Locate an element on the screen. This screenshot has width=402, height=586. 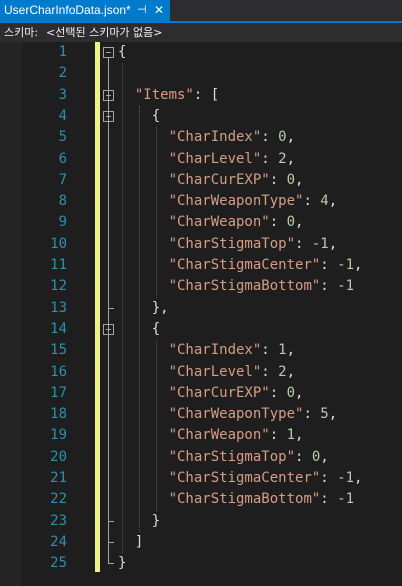
json-key: "Items" is located at coordinates (164, 94).